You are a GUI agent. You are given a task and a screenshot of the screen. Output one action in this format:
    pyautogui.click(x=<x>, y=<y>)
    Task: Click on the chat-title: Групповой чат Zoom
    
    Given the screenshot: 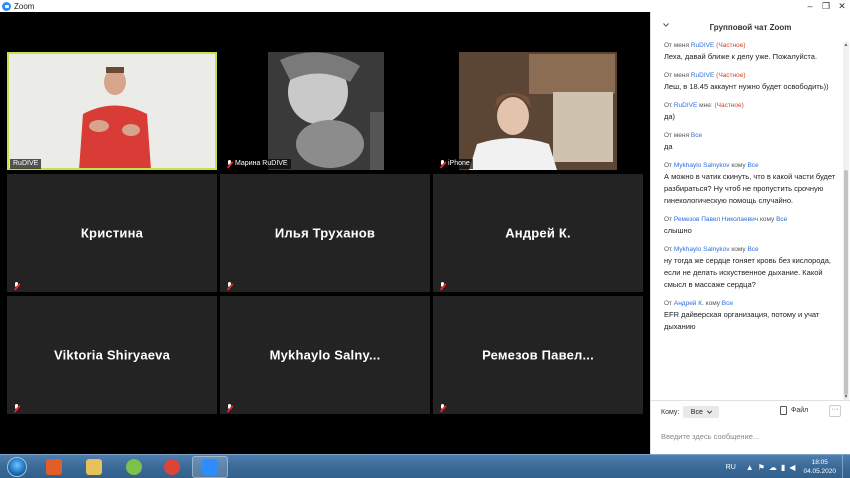 What is the action you would take?
    pyautogui.click(x=750, y=27)
    